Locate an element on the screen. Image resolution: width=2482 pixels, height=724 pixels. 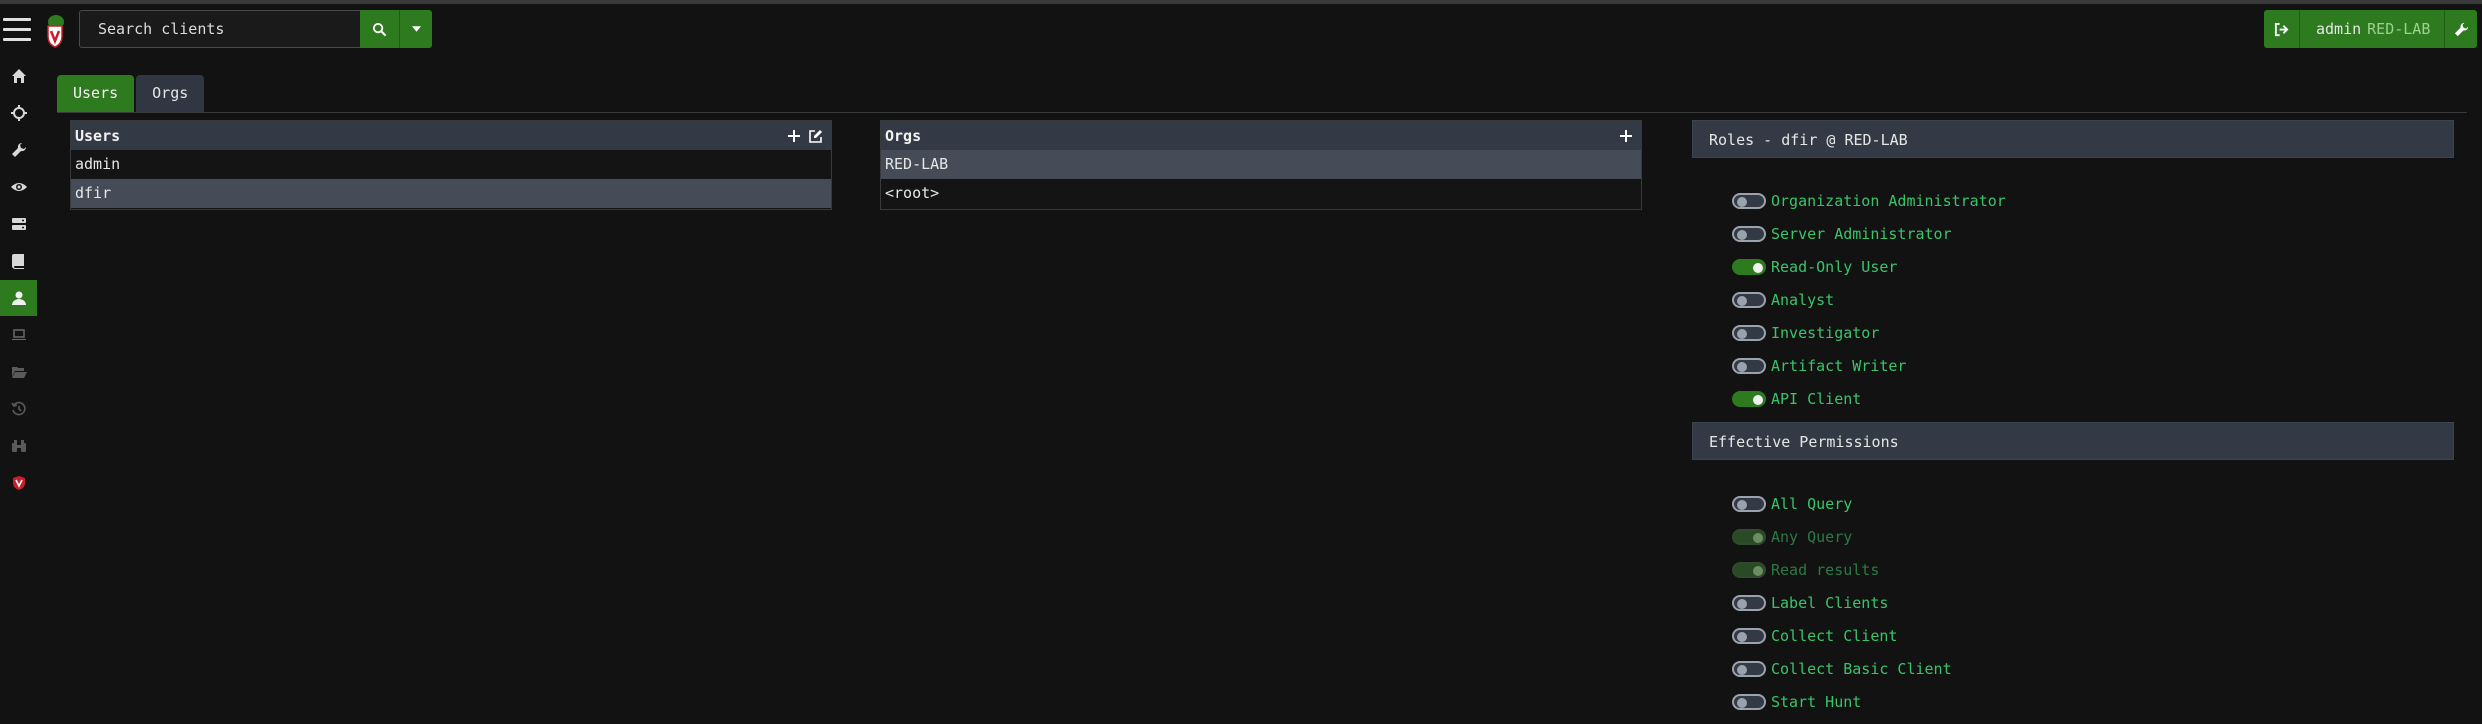
orgs-panel-title: Orgs is located at coordinates (903, 135).